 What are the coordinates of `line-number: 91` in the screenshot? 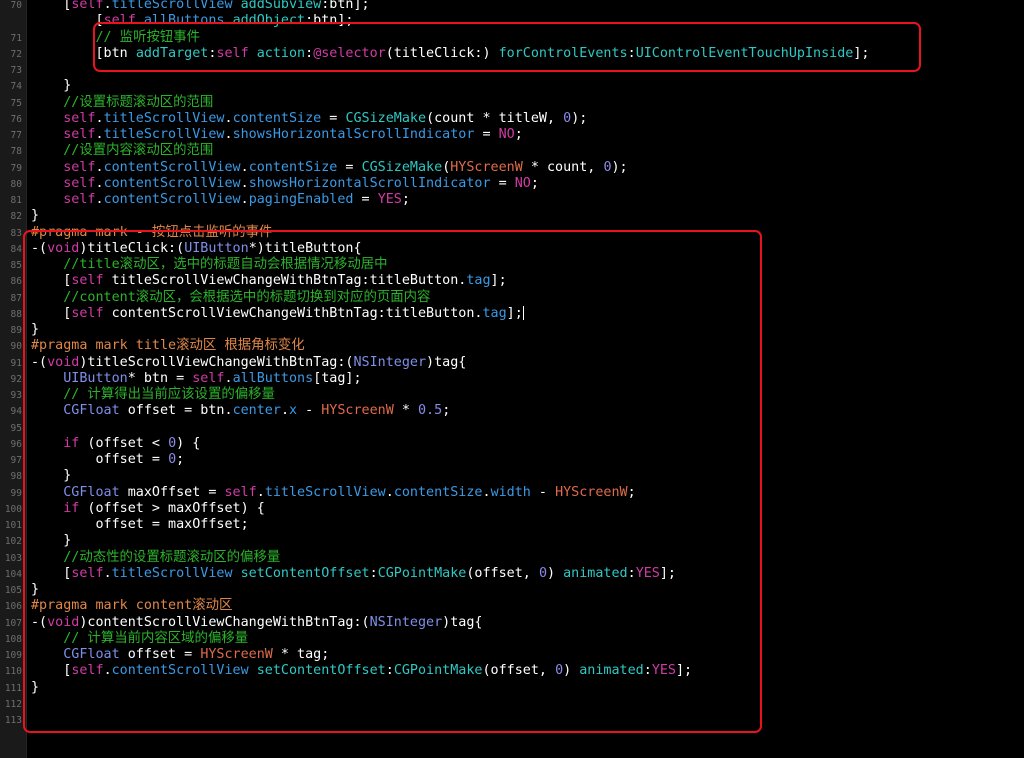 It's located at (16, 363).